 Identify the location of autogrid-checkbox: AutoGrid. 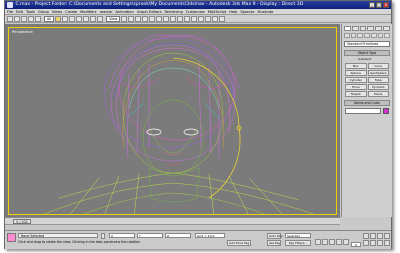
(367, 59).